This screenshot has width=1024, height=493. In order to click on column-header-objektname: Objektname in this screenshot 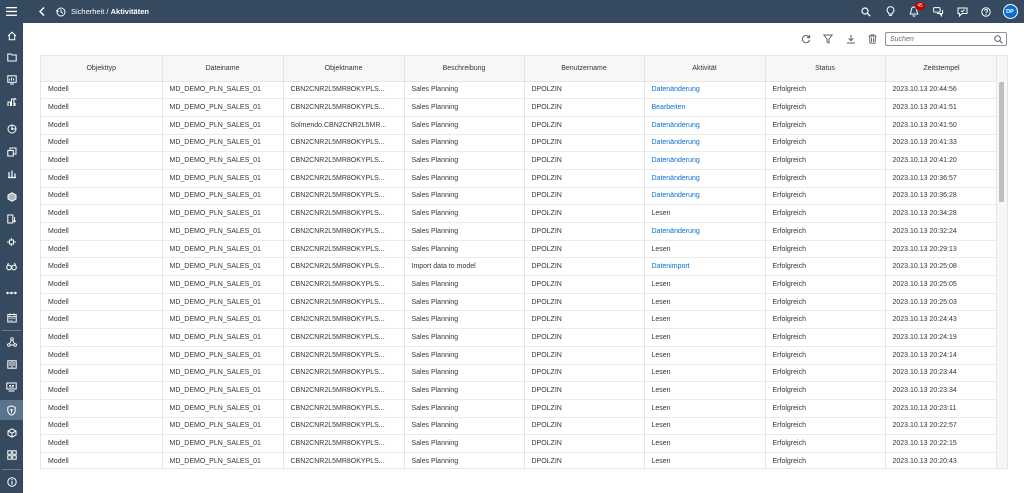, I will do `click(344, 69)`.